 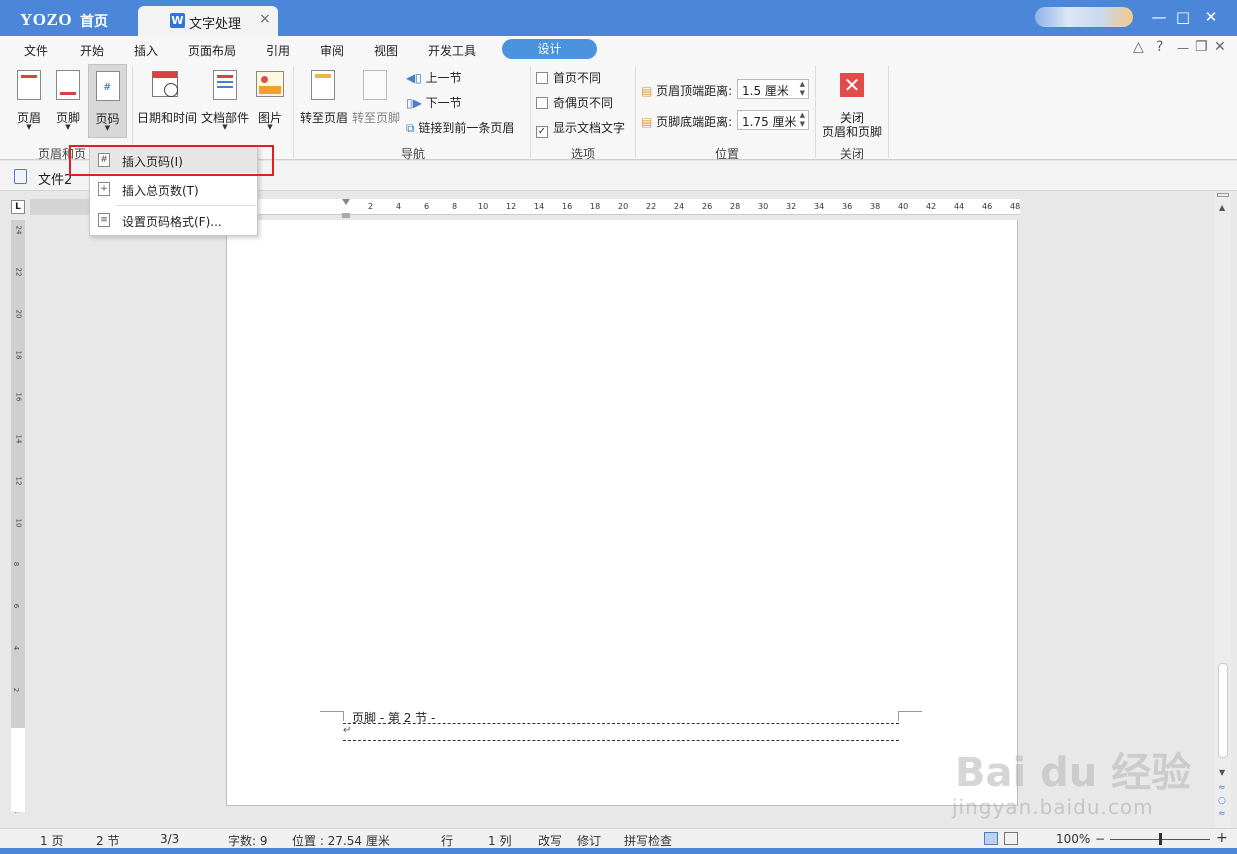 I want to click on link-previous-button: ⧉ 链接到前一条页眉, so click(x=460, y=127).